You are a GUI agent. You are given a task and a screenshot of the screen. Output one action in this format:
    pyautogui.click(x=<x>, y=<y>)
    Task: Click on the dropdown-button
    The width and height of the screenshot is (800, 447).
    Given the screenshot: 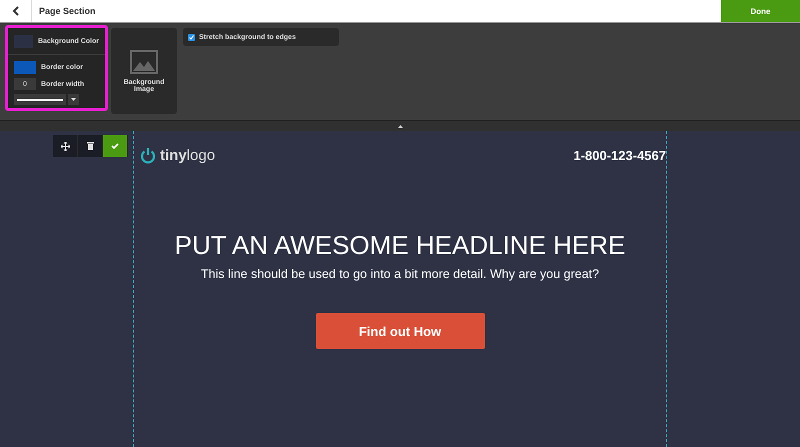 What is the action you would take?
    pyautogui.click(x=73, y=99)
    